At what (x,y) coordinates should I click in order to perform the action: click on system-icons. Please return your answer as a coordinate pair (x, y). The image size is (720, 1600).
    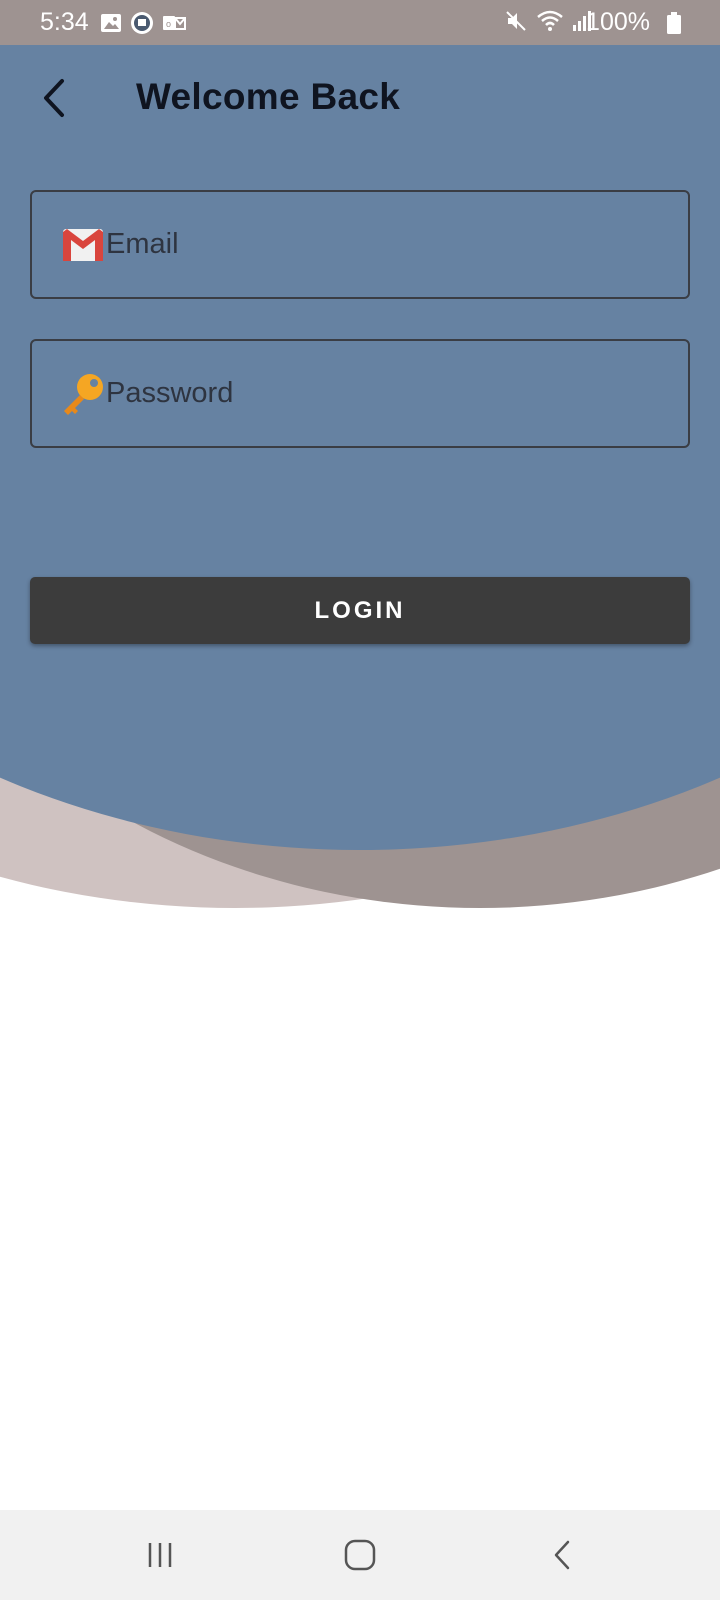
    Looking at the image, I should click on (548, 23).